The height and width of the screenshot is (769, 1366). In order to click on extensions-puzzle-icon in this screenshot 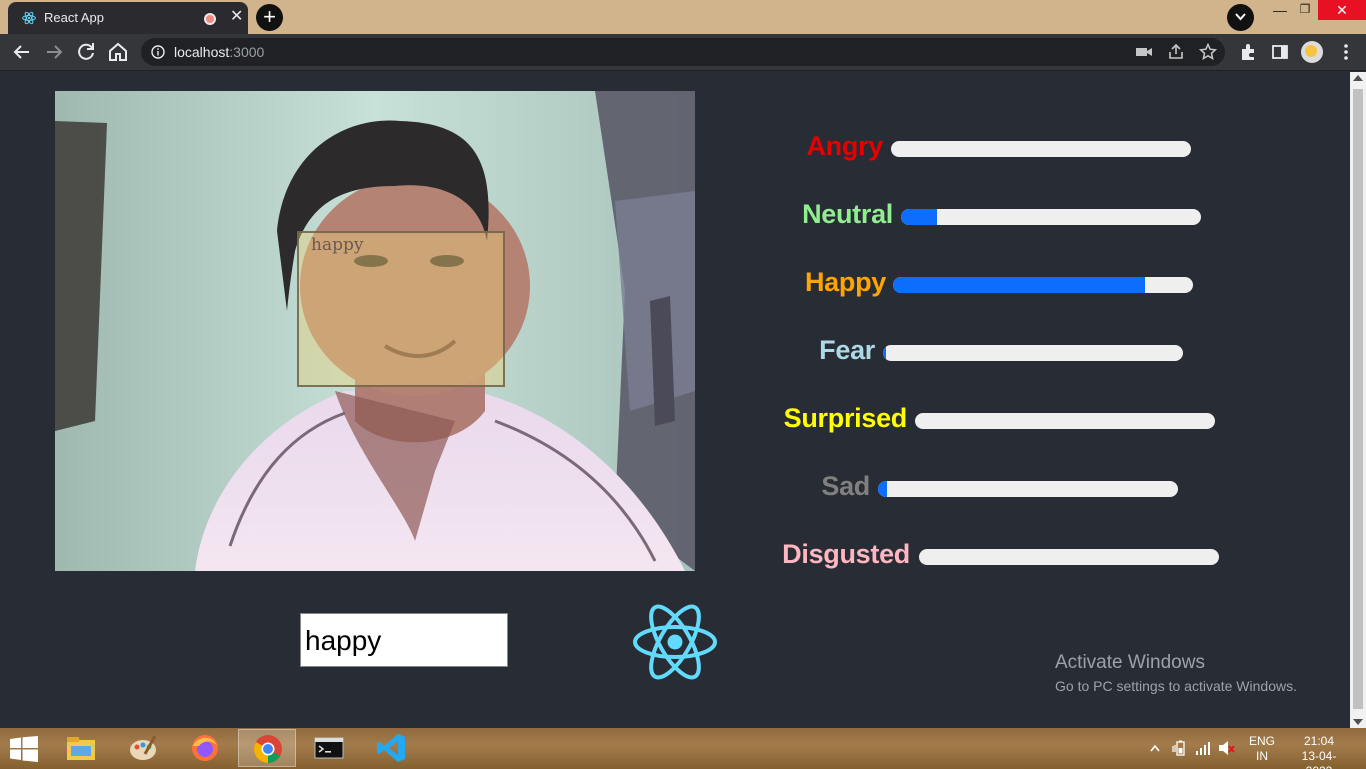, I will do `click(1248, 52)`.